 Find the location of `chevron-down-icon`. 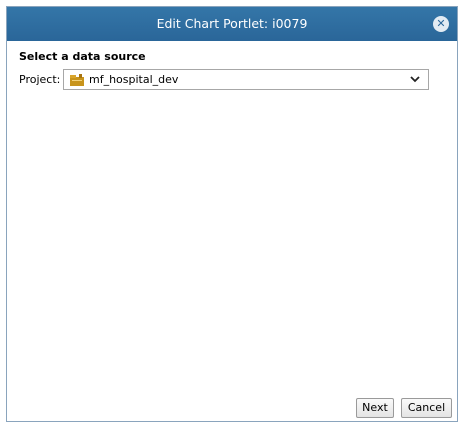

chevron-down-icon is located at coordinates (415, 79).